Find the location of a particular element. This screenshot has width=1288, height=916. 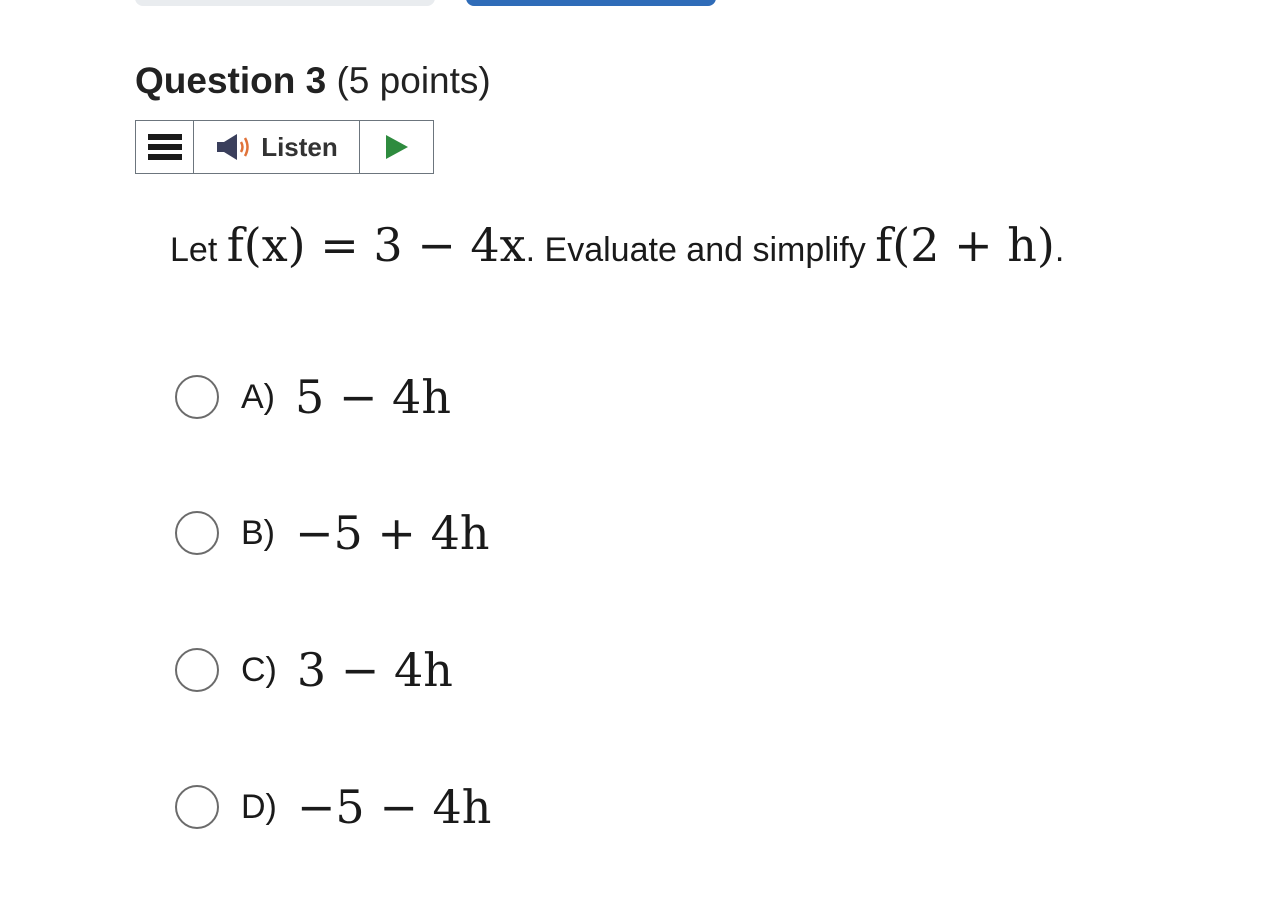

question-points: (5 points) is located at coordinates (413, 80).